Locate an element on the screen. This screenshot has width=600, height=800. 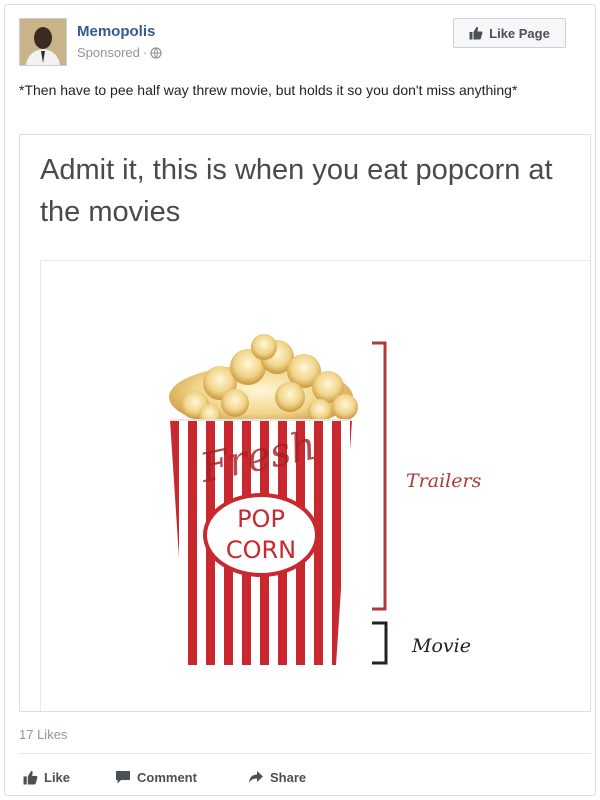
like-button: Like is located at coordinates (46, 777).